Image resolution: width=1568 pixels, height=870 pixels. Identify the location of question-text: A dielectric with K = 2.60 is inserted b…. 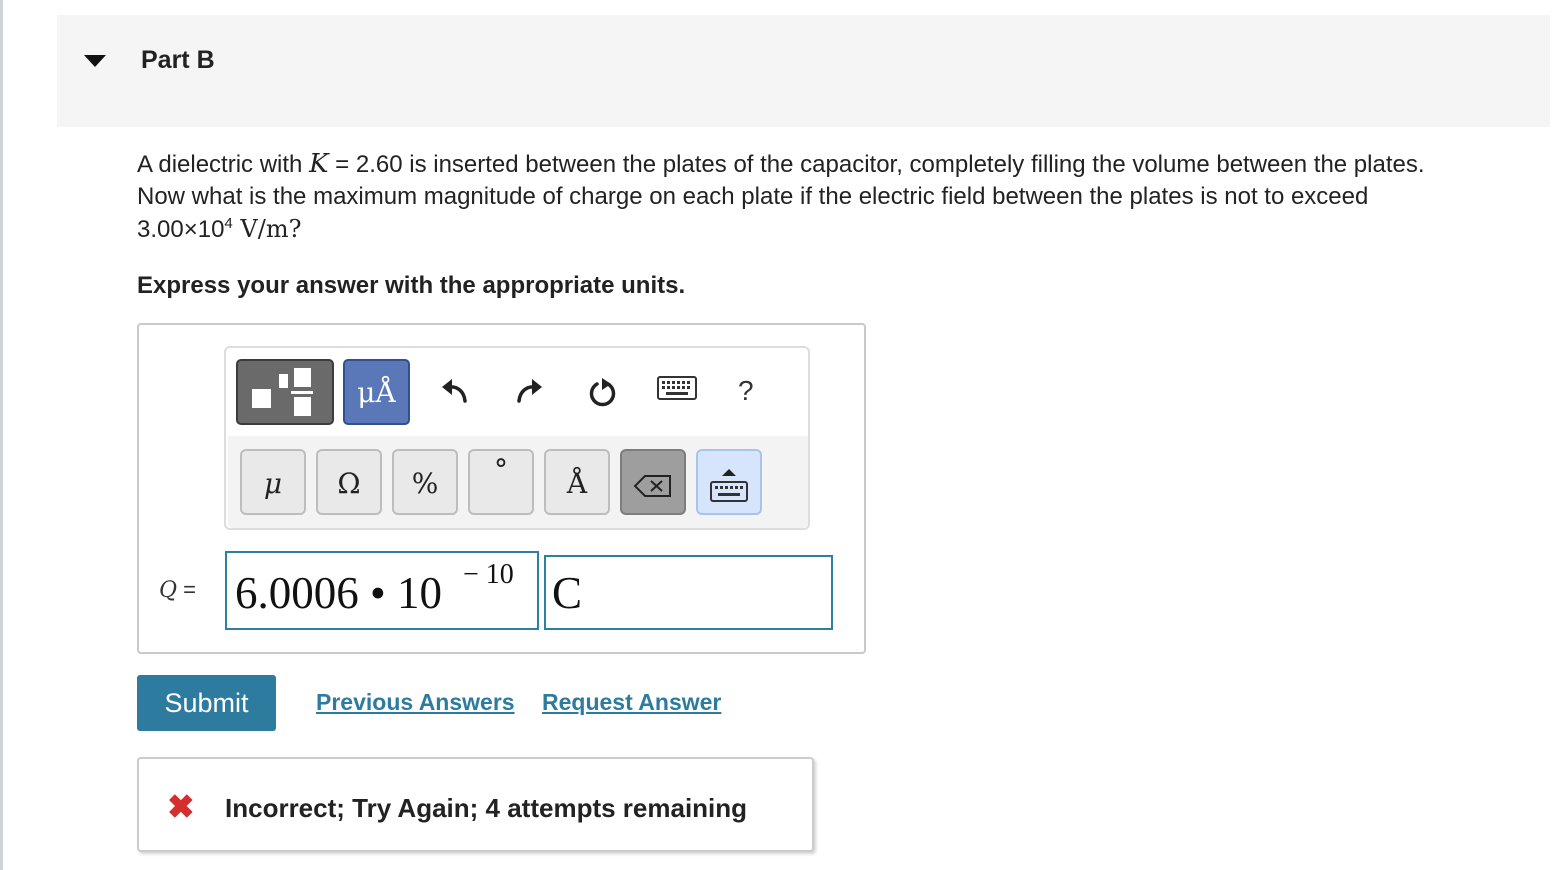
(847, 197).